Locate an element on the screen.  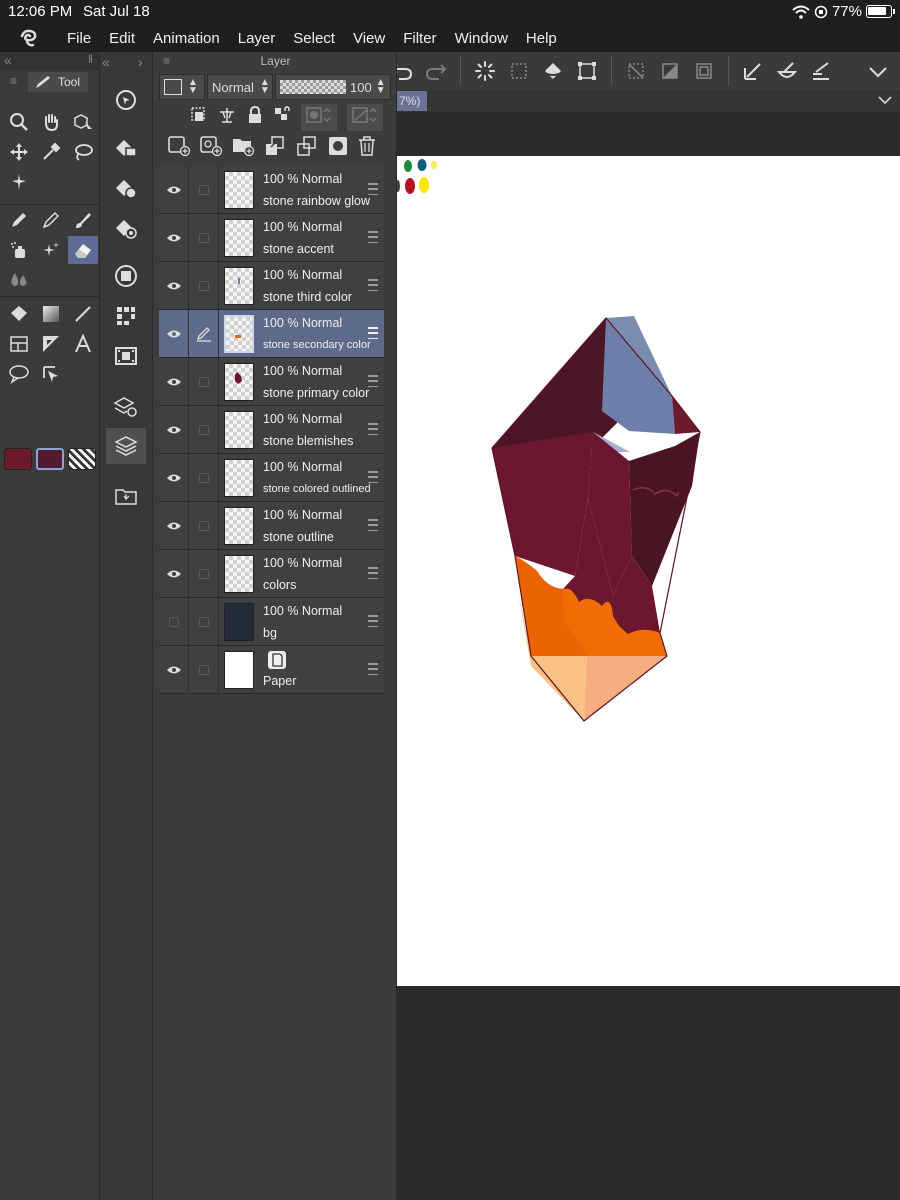
layer-row-active: 100 % Normal stone secondary color is located at coordinates (271, 334).